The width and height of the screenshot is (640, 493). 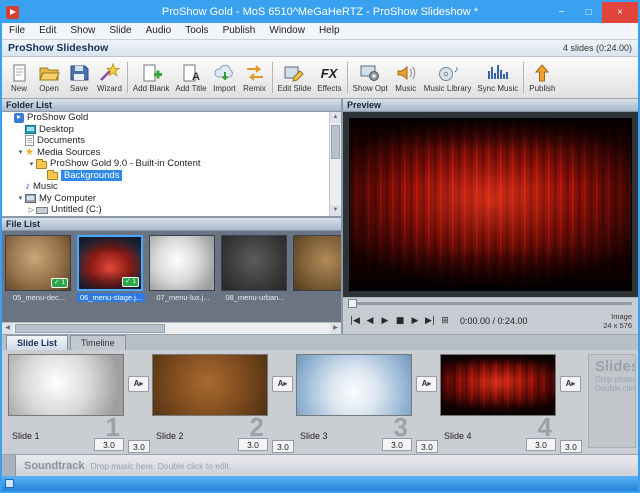 What do you see at coordinates (385, 321) in the screenshot?
I see `play-button: ▶` at bounding box center [385, 321].